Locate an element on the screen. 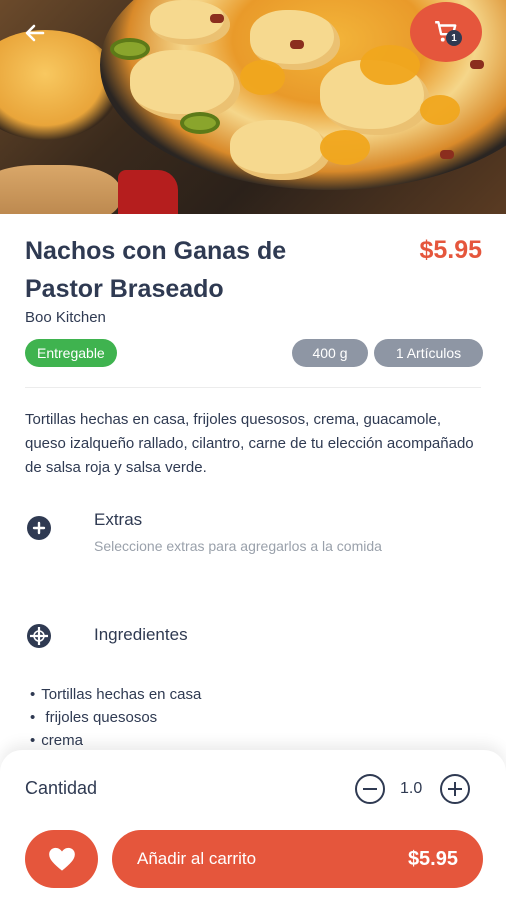 The width and height of the screenshot is (506, 900). vendor-name: Boo Kitchen is located at coordinates (65, 317).